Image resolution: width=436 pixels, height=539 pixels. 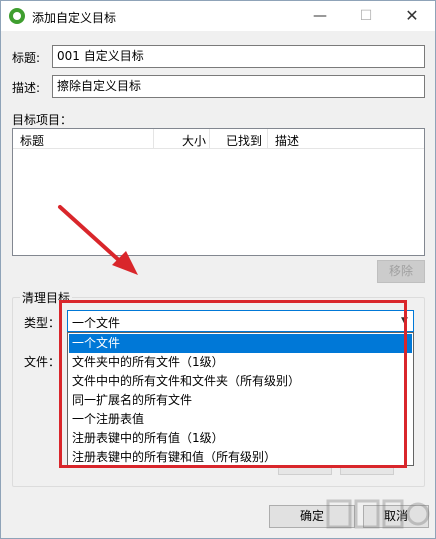 What do you see at coordinates (26, 58) in the screenshot?
I see `title-label: 标题:` at bounding box center [26, 58].